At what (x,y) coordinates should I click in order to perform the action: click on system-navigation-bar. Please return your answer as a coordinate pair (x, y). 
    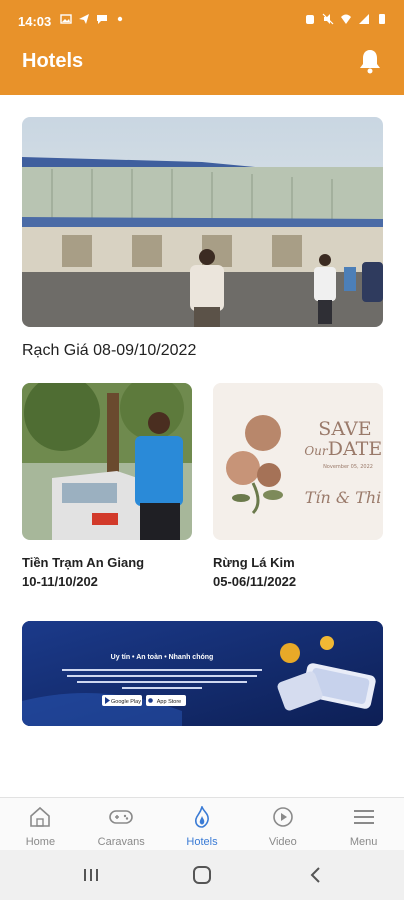
    Looking at the image, I should click on (202, 875).